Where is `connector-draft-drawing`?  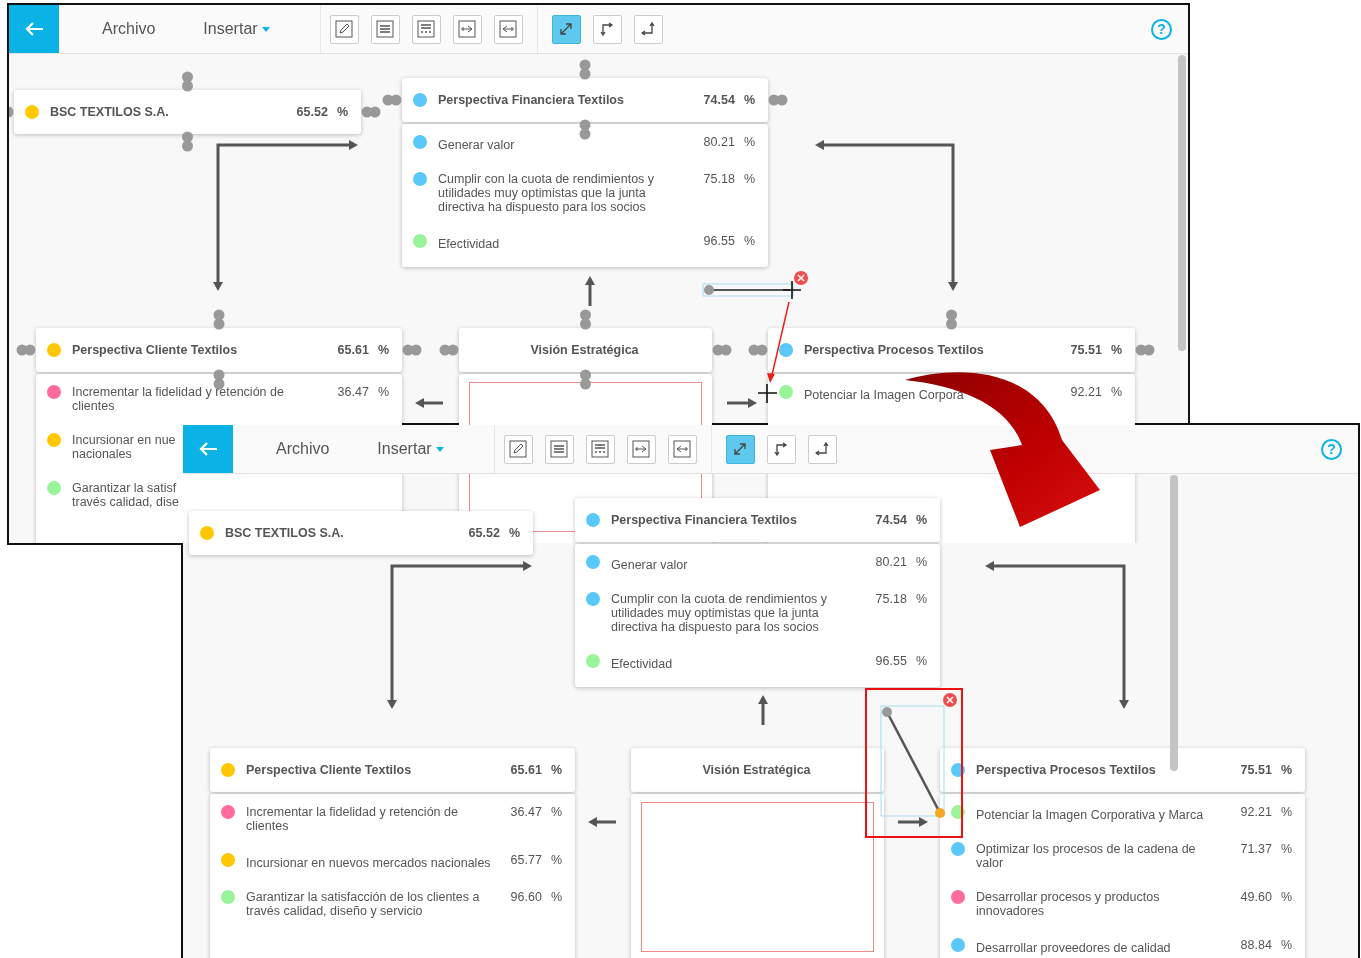
connector-draft-drawing is located at coordinates (748, 290).